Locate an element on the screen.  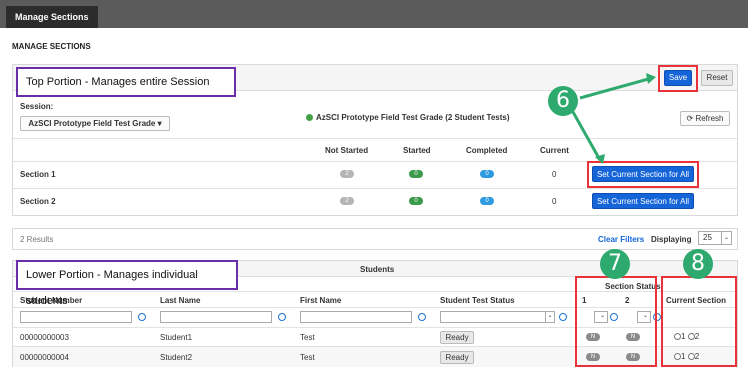
step-6-marker: 6 is located at coordinates (563, 101).